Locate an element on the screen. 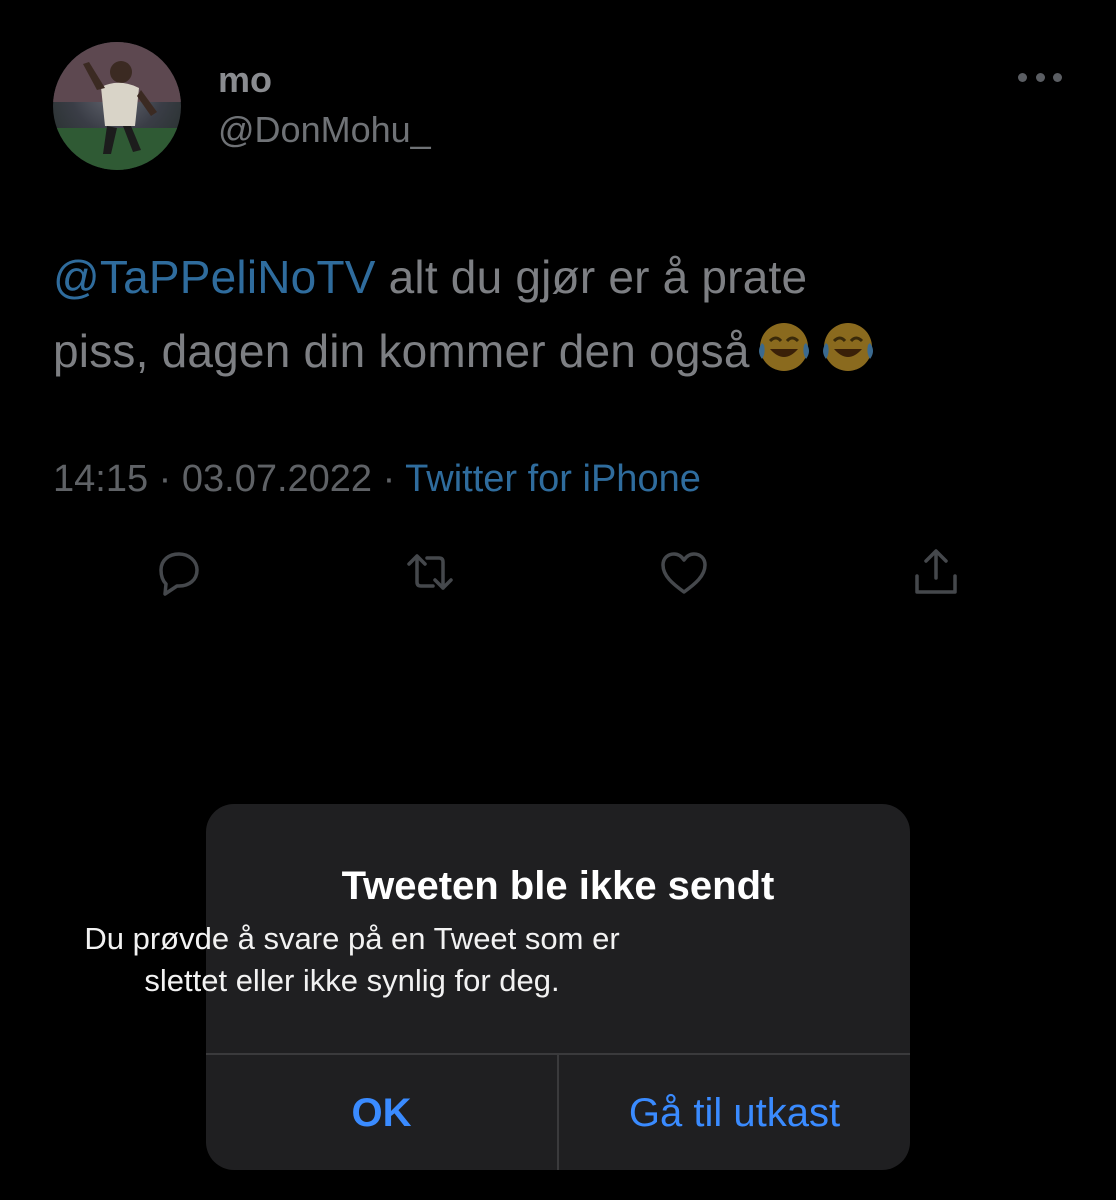 This screenshot has height=1200, width=1116. tweet-date: 03.07.2022 is located at coordinates (277, 479).